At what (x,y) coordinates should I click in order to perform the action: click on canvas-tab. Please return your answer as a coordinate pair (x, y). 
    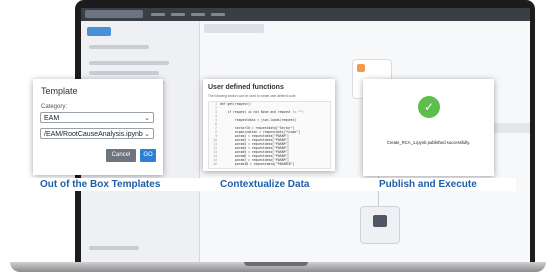
    Looking at the image, I should click on (234, 28).